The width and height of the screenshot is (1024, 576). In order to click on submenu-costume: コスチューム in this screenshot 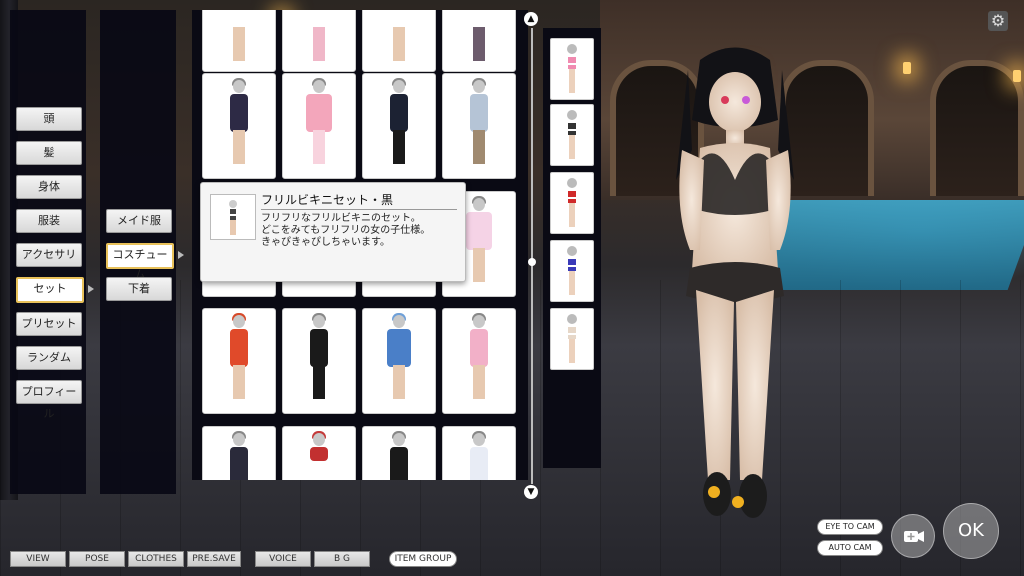, I will do `click(140, 262)`.